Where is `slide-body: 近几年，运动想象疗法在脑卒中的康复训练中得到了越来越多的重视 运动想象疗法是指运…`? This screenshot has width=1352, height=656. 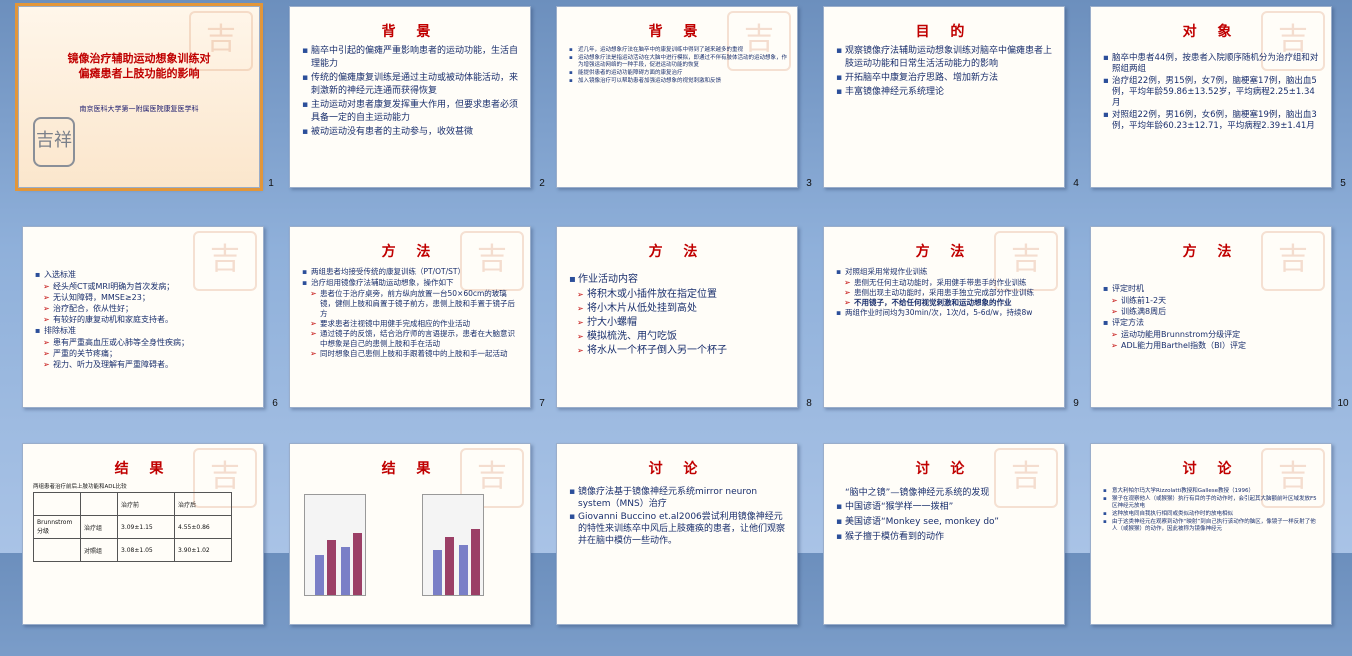 slide-body: 近几年，运动想象疗法在脑卒中的康复训练中得到了越来越多的重视 运动想象疗法是指运… is located at coordinates (678, 66).